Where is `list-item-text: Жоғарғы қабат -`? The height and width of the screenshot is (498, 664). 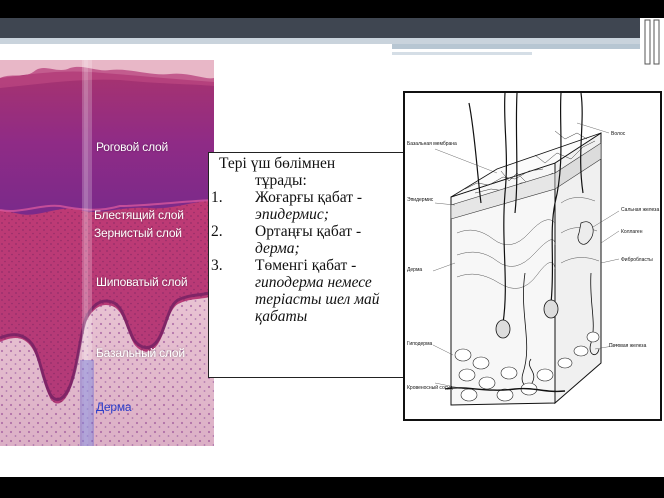
list-item-text: Жоғарғы қабат - is located at coordinates (309, 197).